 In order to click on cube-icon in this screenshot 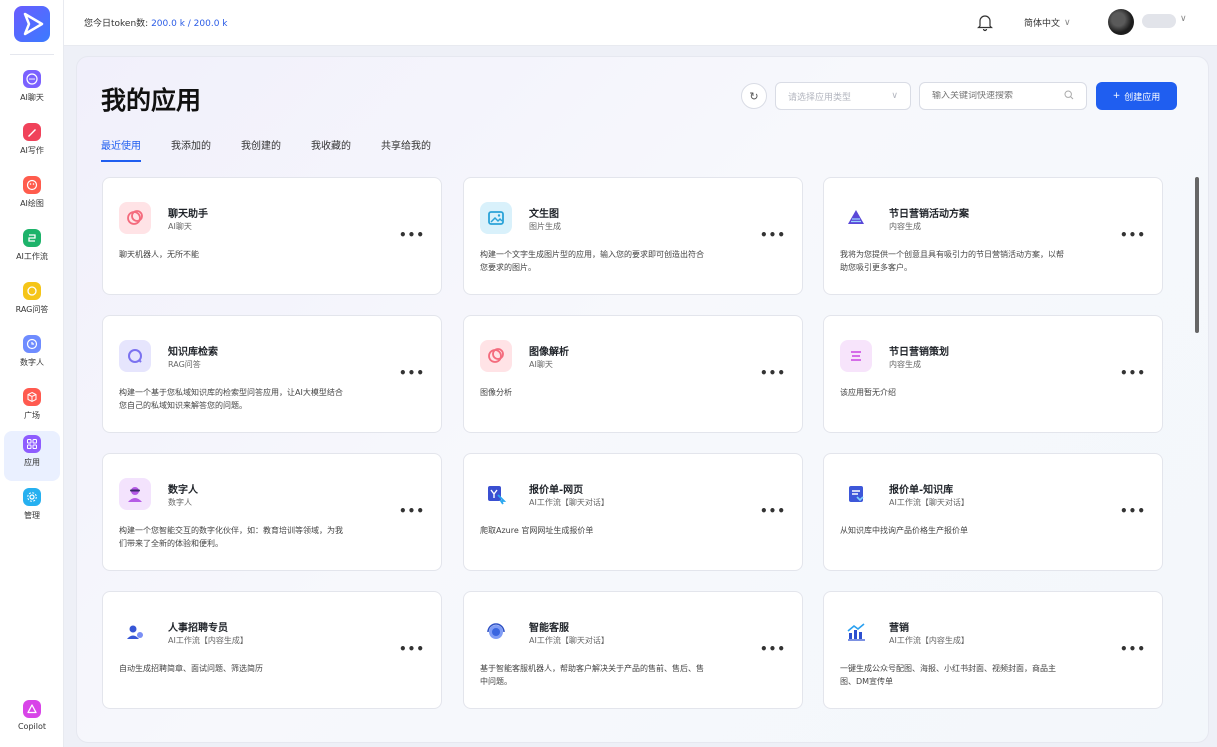, I will do `click(32, 397)`.